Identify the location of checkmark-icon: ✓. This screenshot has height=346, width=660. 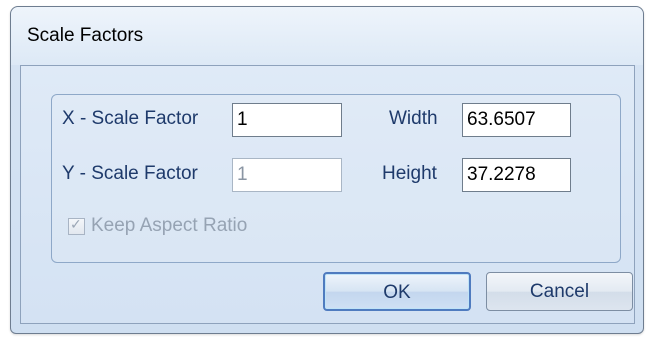
(76, 223).